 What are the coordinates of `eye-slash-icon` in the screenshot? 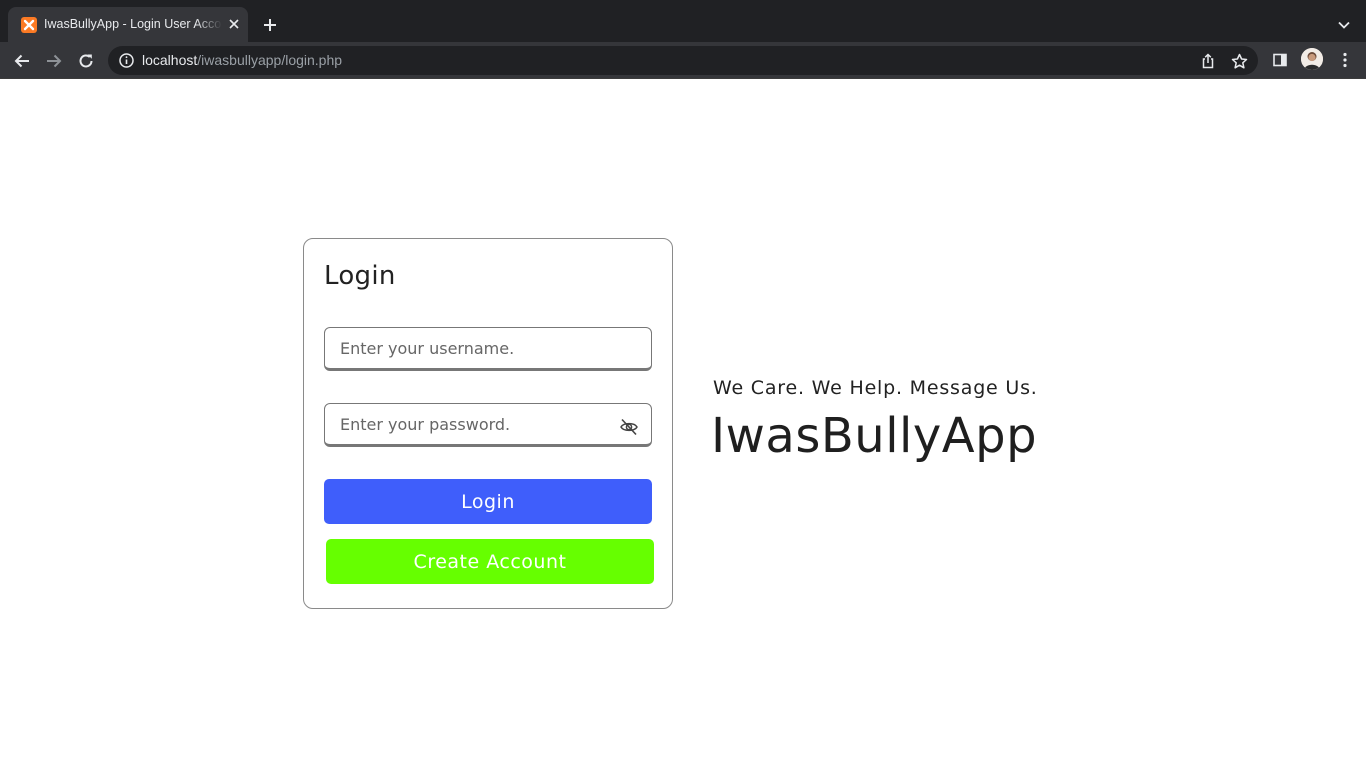 It's located at (629, 427).